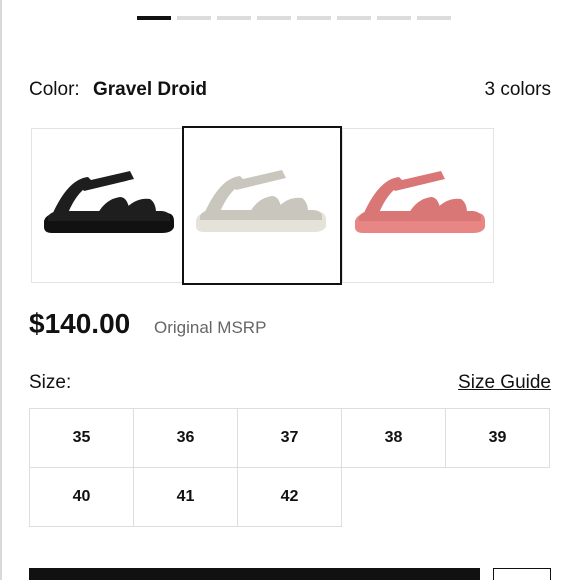 Image resolution: width=580 pixels, height=580 pixels. Describe the element at coordinates (81, 438) in the screenshot. I see `size-option: 35` at that location.